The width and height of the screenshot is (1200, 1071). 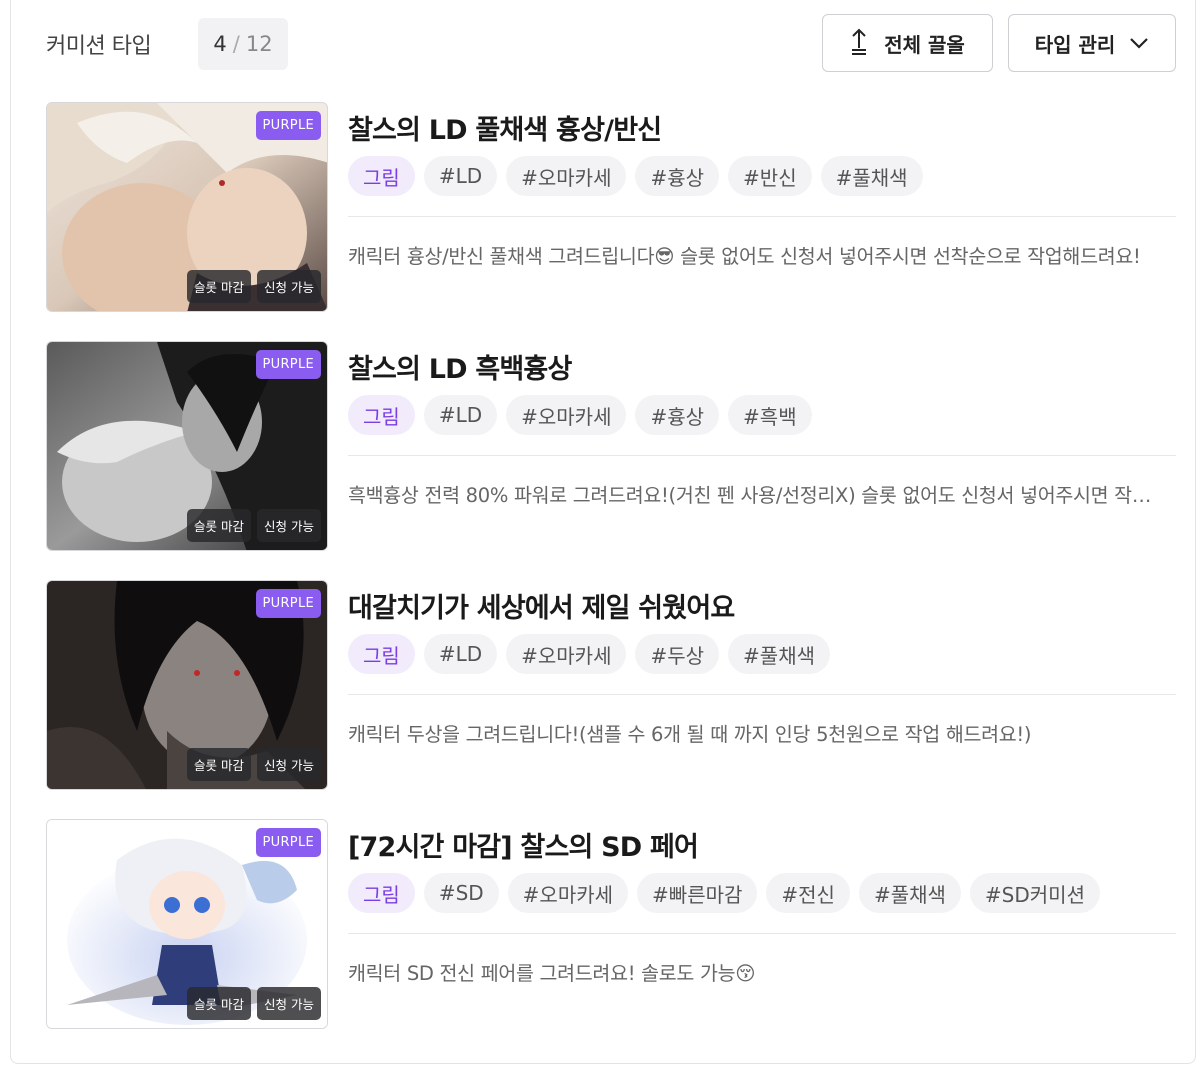 I want to click on count-total: 12, so click(x=259, y=44).